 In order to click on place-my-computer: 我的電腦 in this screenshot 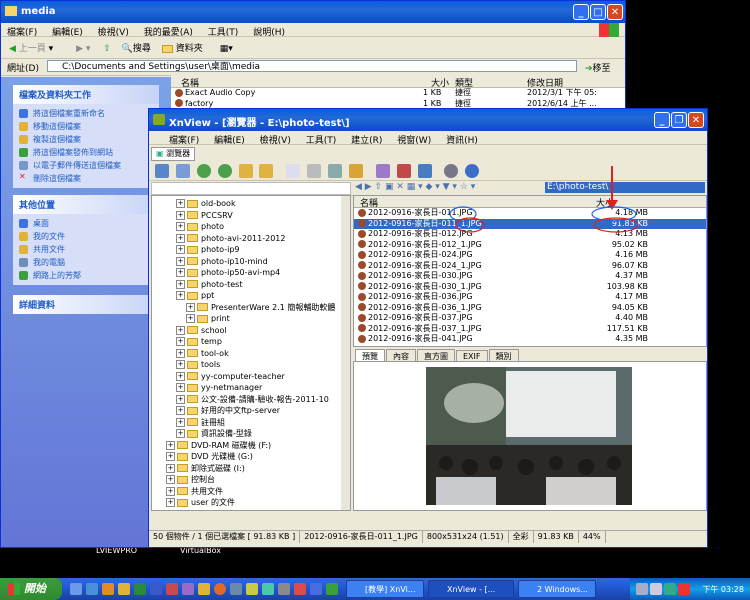, I will do `click(86, 262)`.